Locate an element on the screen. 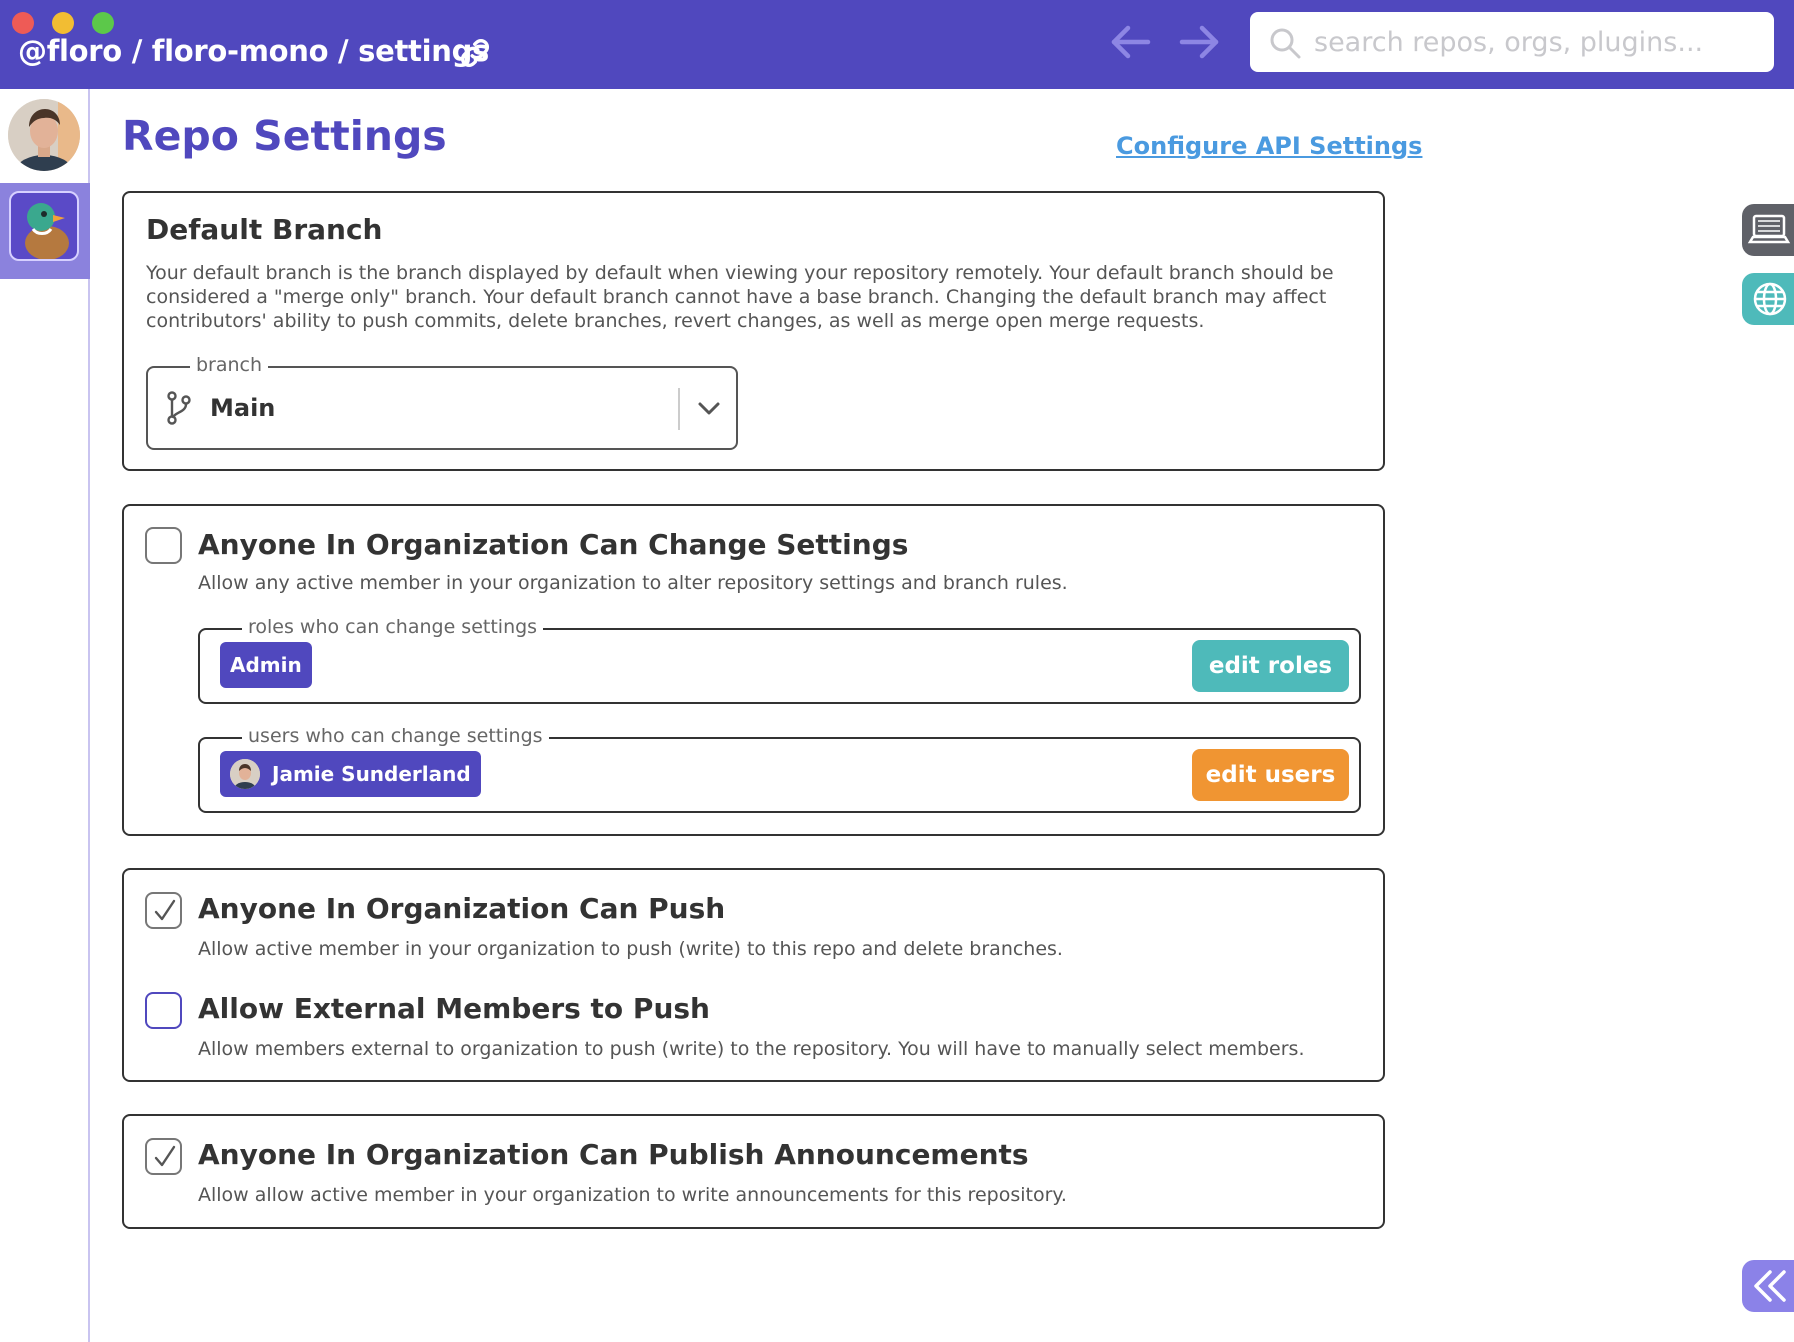 The height and width of the screenshot is (1342, 1794). arrow-left-icon is located at coordinates (1131, 42).